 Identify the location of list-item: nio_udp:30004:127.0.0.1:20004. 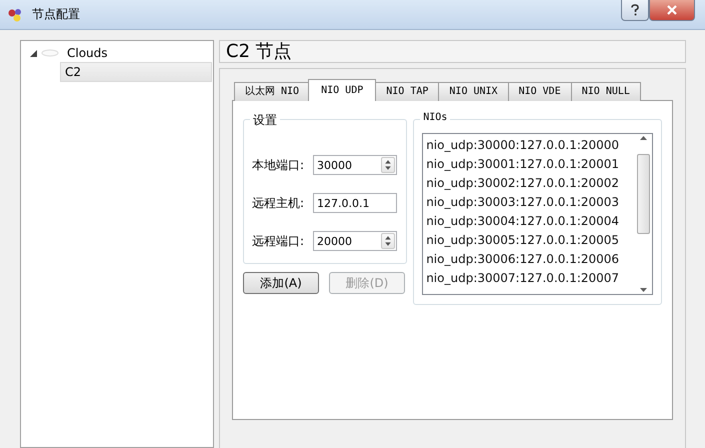
(530, 221).